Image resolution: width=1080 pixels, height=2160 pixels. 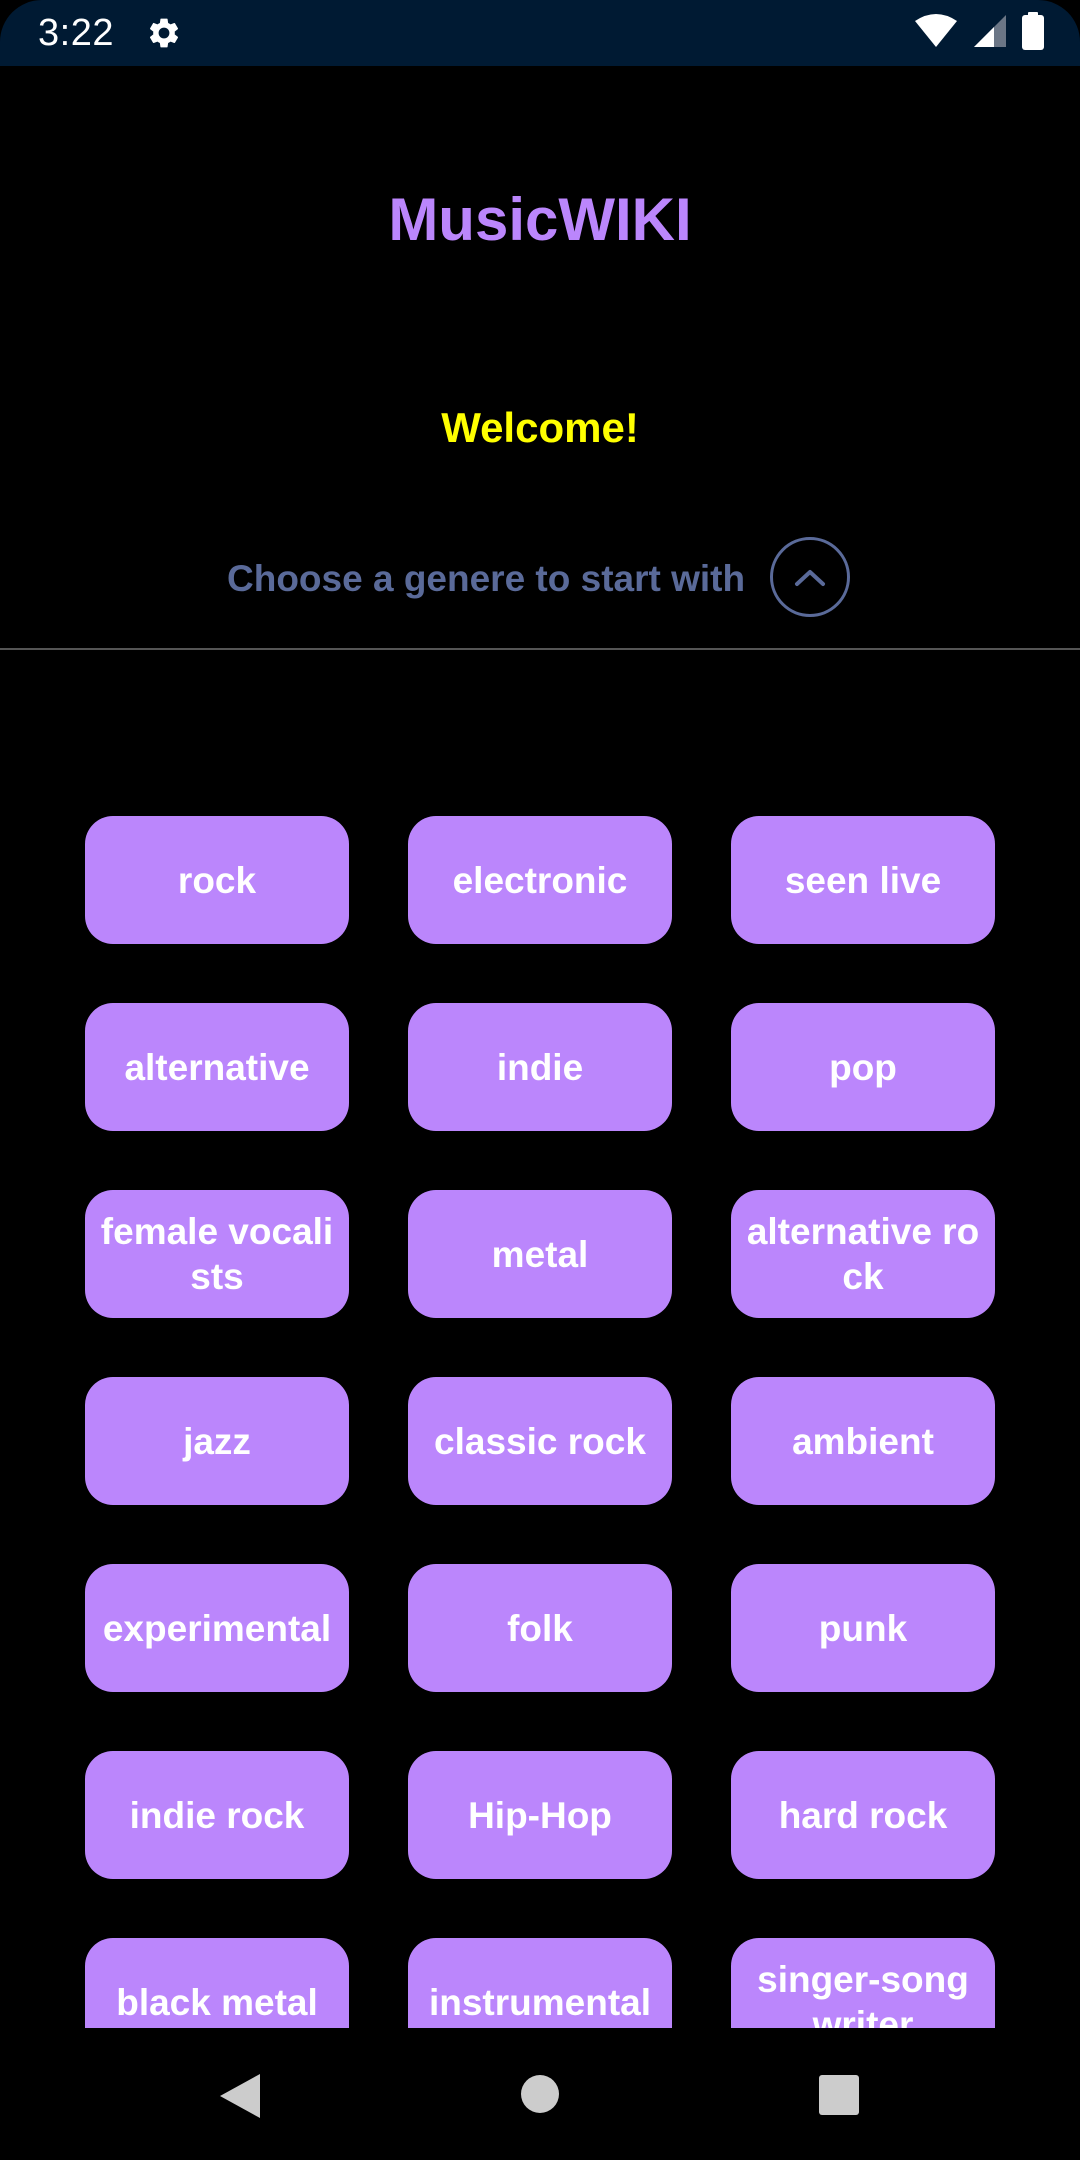 What do you see at coordinates (1033, 33) in the screenshot?
I see `battery-icon` at bounding box center [1033, 33].